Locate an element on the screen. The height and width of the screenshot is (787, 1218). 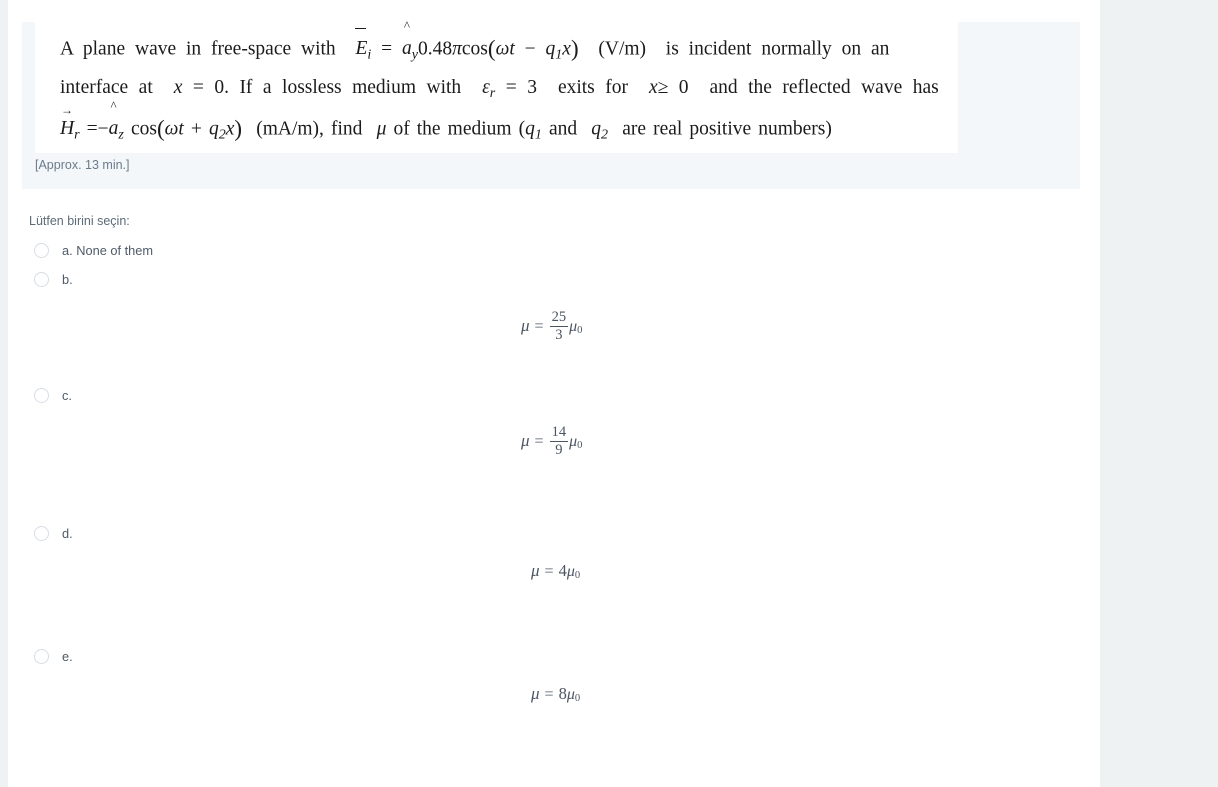
epsilon-r-equals-3: = 3 is located at coordinates (521, 87).